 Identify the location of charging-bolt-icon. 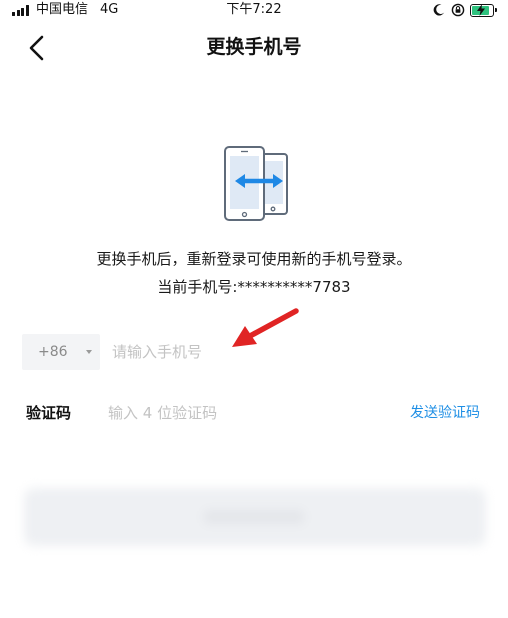
(481, 9).